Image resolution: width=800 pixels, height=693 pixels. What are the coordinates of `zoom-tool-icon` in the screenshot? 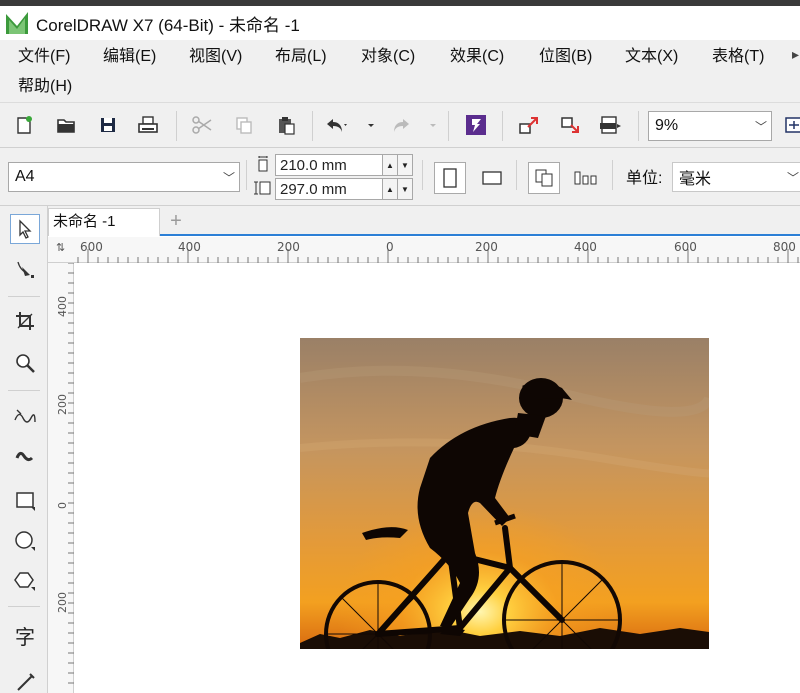 It's located at (25, 363).